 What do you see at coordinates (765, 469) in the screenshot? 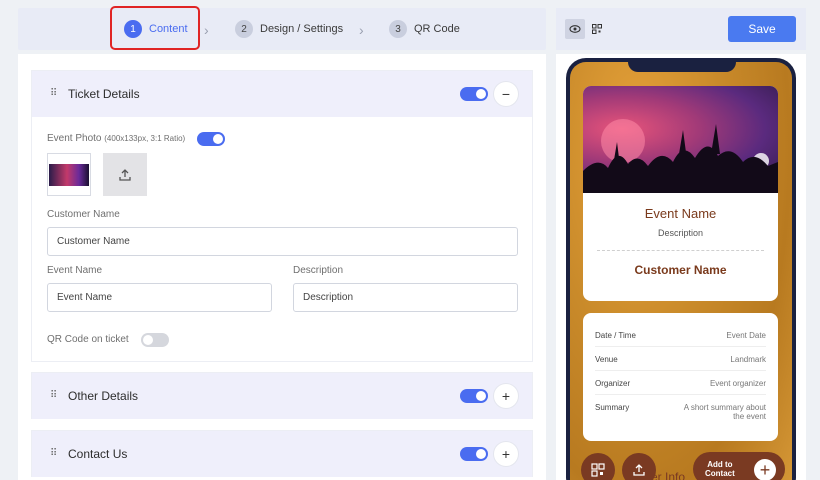
I see `plus-icon: +` at bounding box center [765, 469].